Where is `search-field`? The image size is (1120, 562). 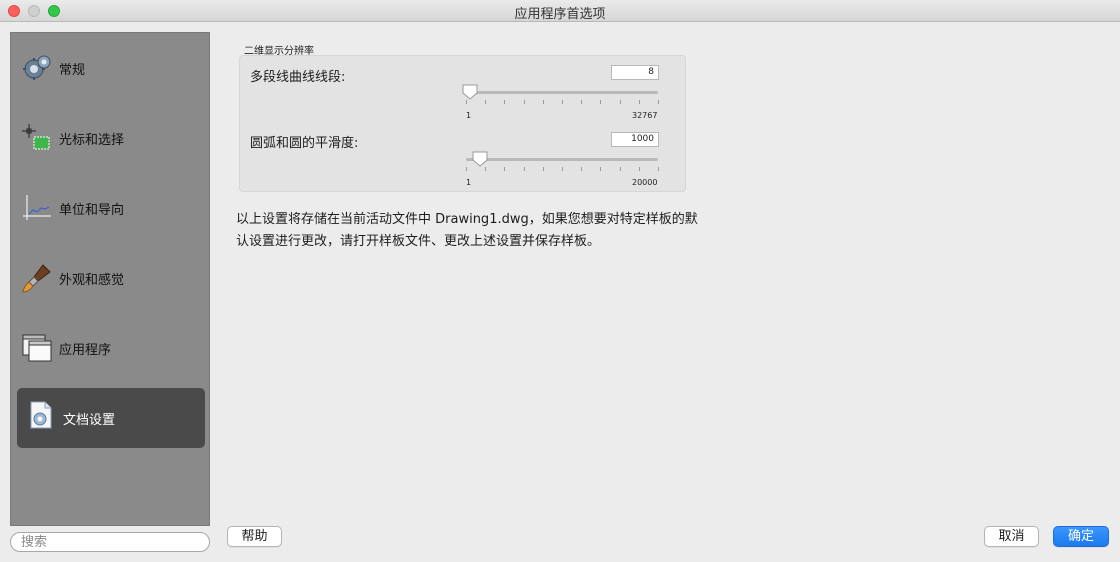
search-field is located at coordinates (110, 542).